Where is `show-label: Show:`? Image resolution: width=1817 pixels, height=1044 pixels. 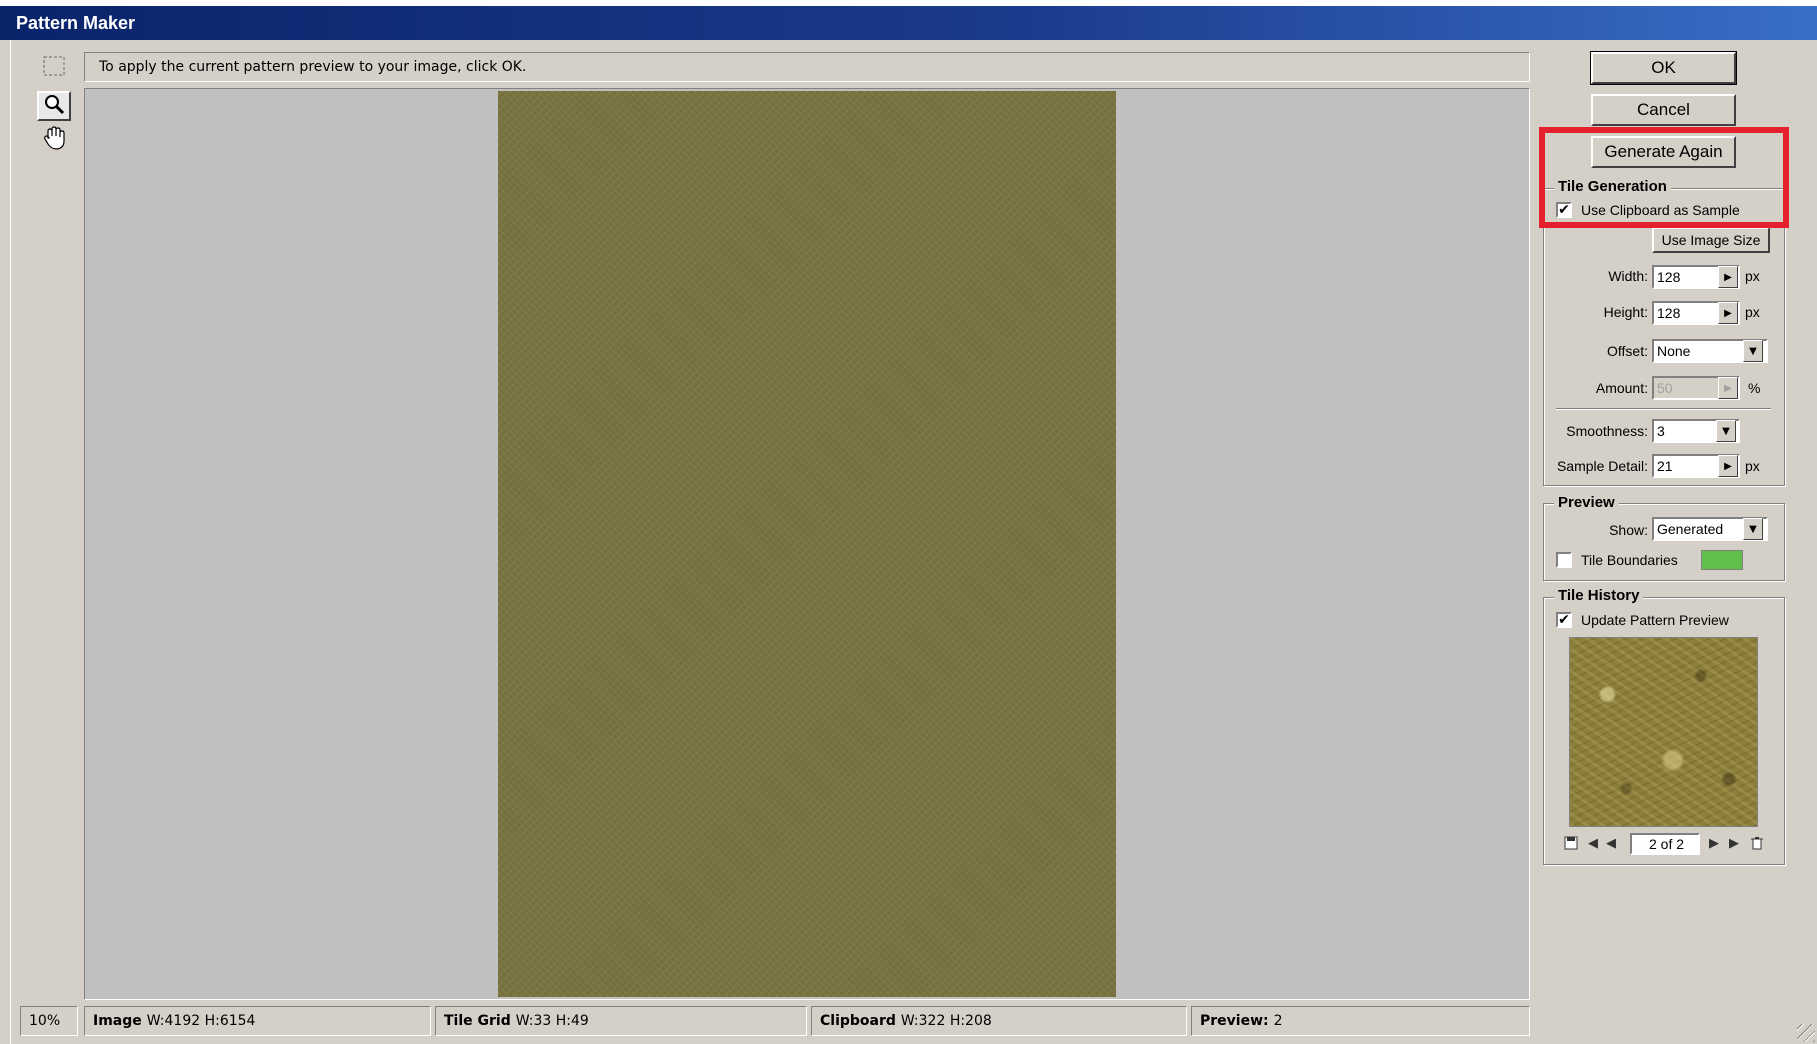
show-label: Show: is located at coordinates (1628, 530).